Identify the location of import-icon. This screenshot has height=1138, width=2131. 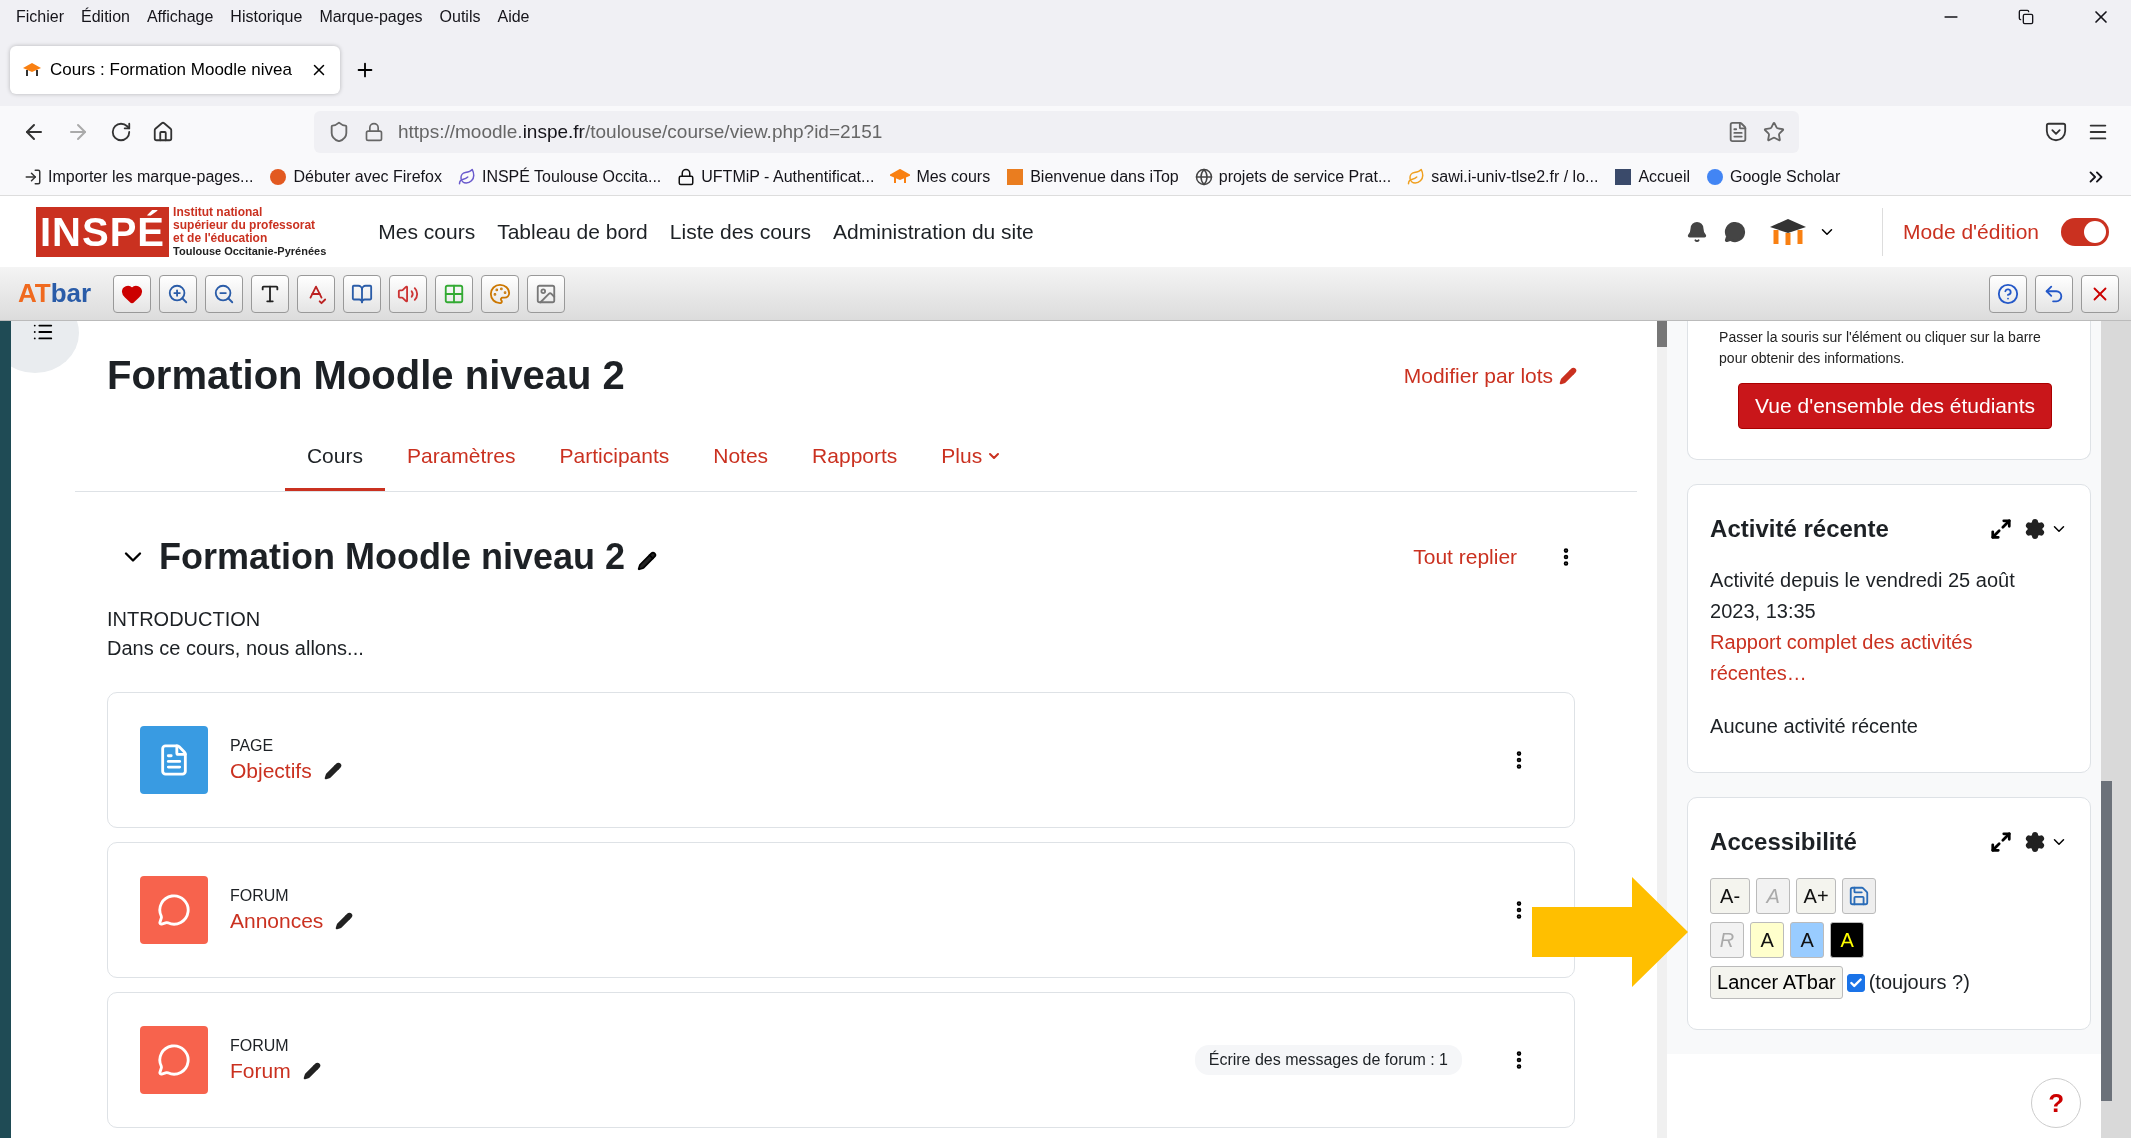
(33, 176).